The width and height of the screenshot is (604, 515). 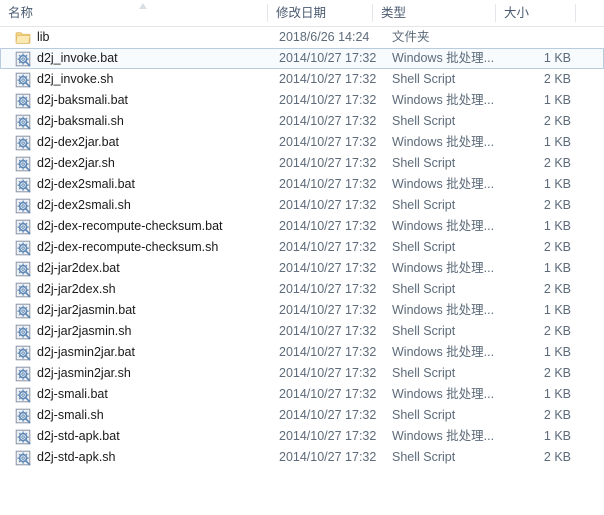 What do you see at coordinates (130, 226) in the screenshot?
I see `file-name-cell: d2j-dex-recompute-checksum.bat` at bounding box center [130, 226].